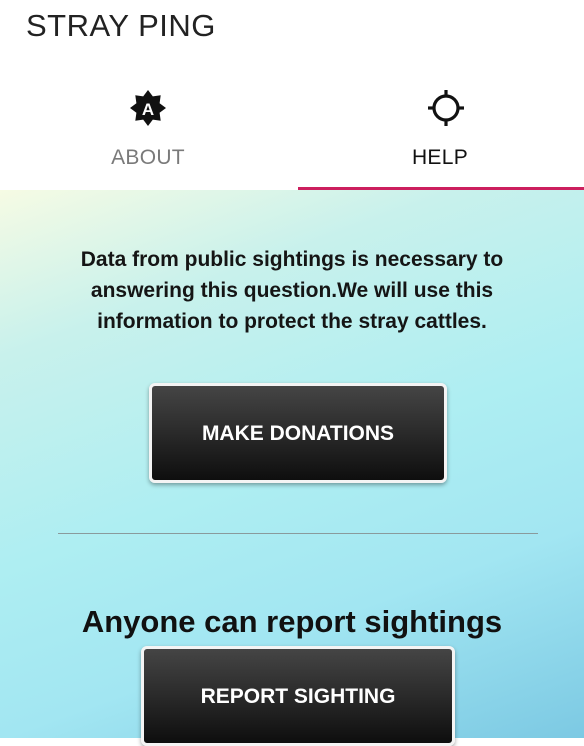  What do you see at coordinates (121, 25) in the screenshot?
I see `app-title: STRAY PING` at bounding box center [121, 25].